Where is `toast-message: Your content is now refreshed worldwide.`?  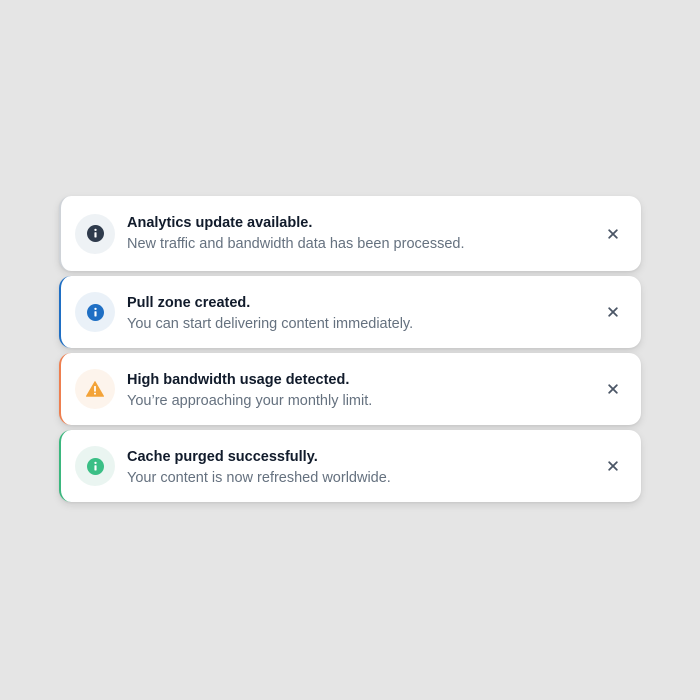
toast-message: Your content is now refreshed worldwide. is located at coordinates (259, 478).